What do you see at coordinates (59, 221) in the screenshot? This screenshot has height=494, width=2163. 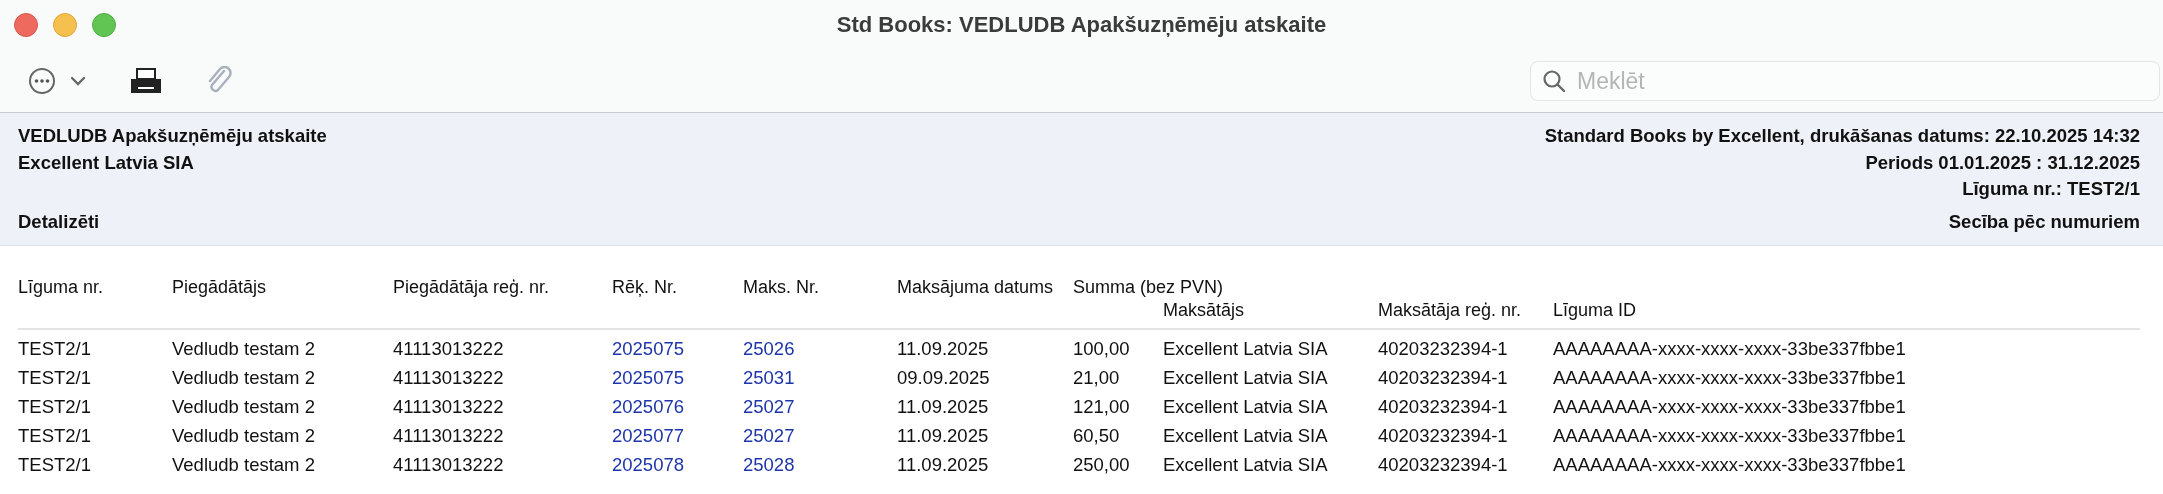 I see `report-header-text: Detalizēti` at bounding box center [59, 221].